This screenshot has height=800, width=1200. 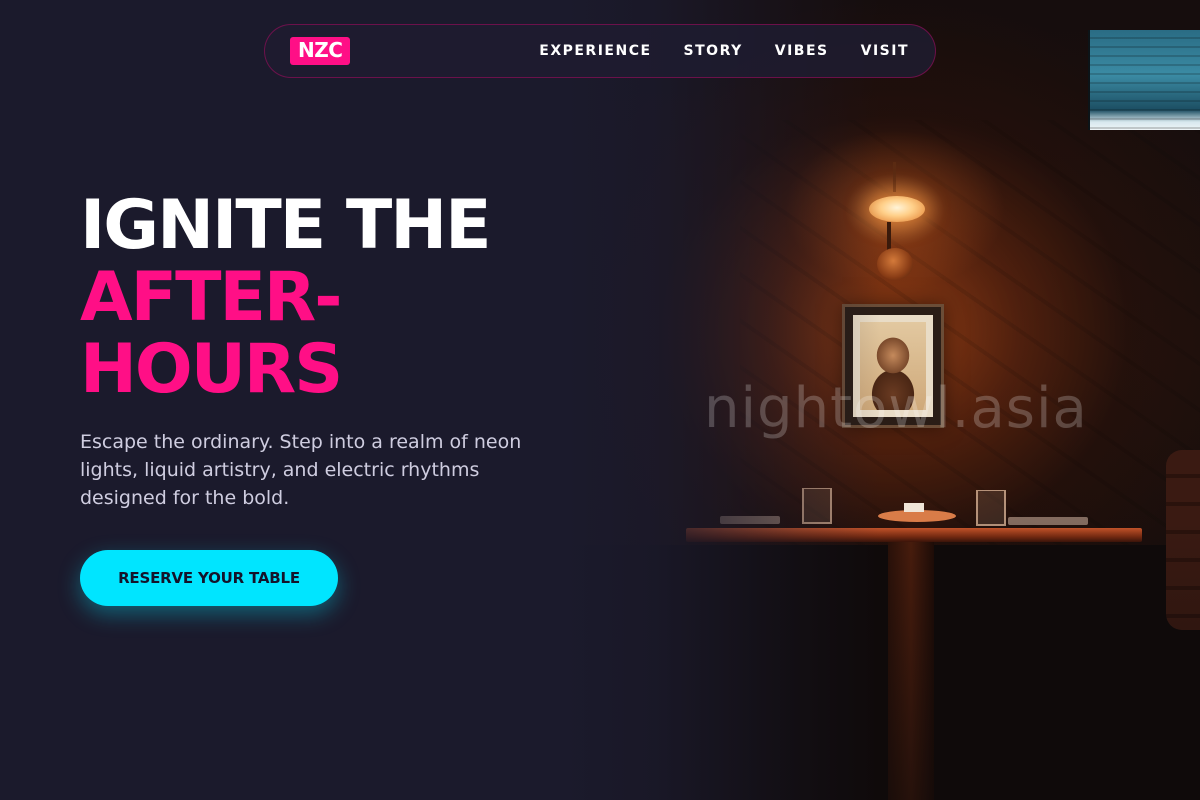 I want to click on window, so click(x=1144, y=80).